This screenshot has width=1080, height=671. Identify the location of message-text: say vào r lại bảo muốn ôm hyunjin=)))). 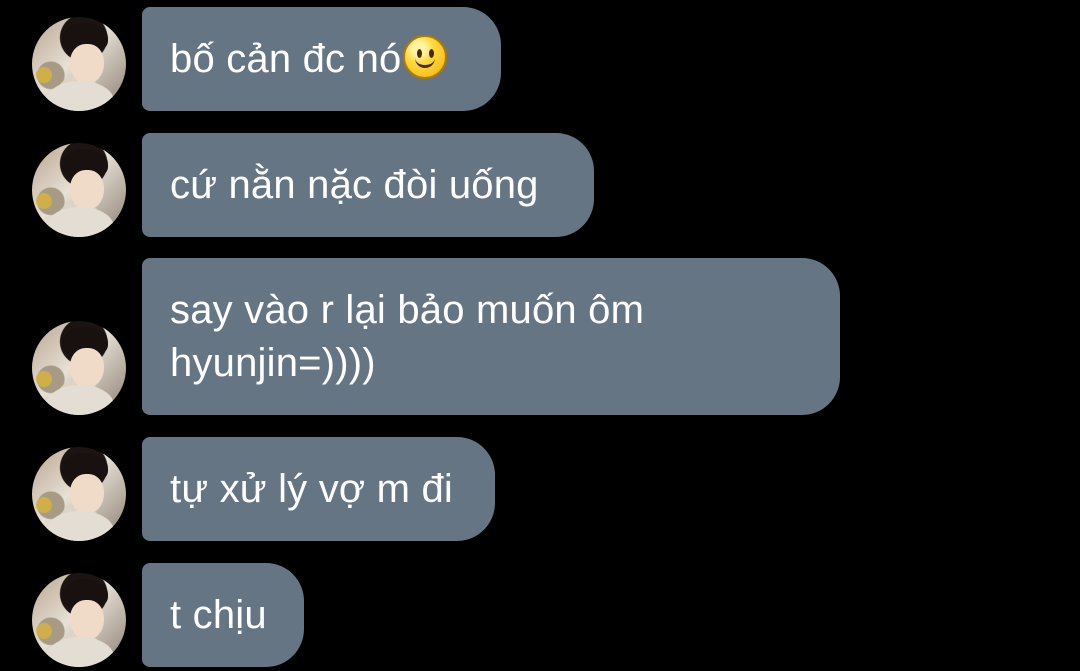
(407, 336).